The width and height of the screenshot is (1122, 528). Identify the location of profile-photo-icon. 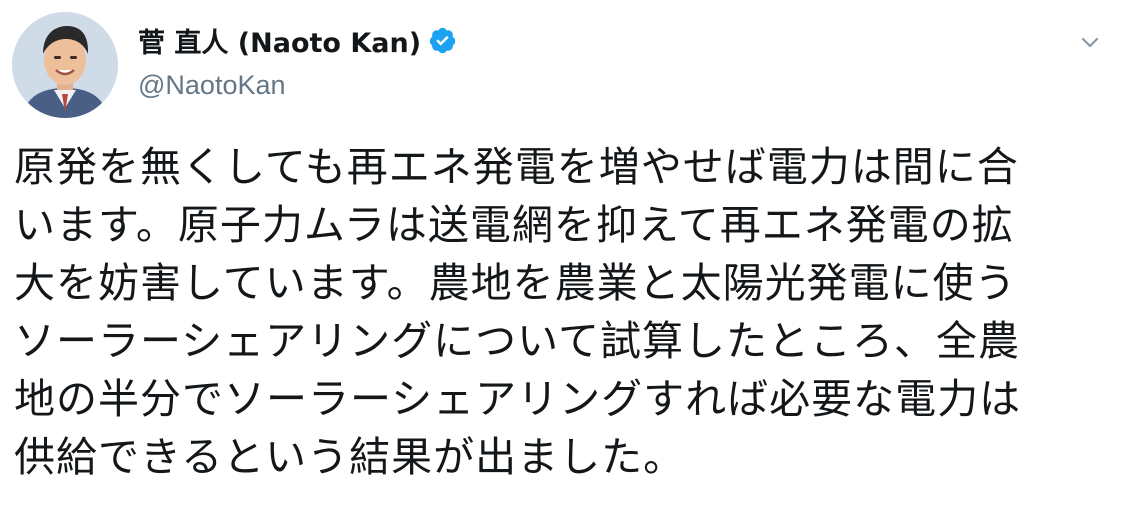
(65, 65).